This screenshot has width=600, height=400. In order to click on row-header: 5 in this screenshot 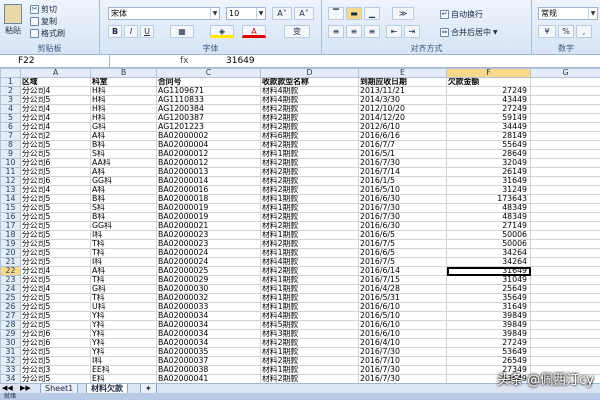, I will do `click(10, 118)`.